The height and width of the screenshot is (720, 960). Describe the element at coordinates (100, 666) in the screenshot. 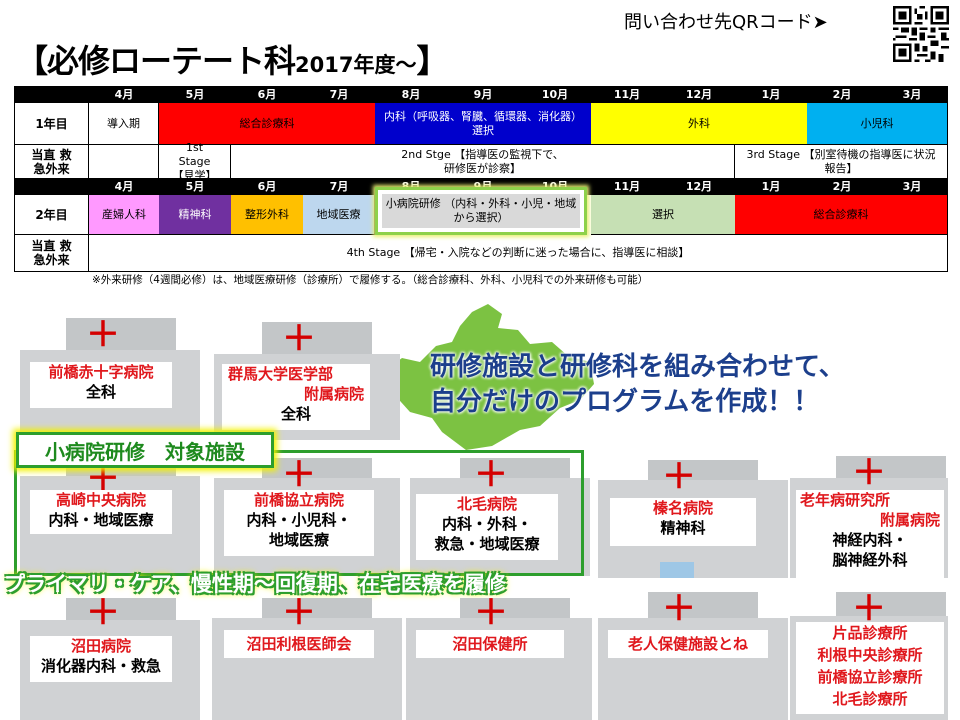

I see `facility-dept: 消化器内科・救急` at that location.